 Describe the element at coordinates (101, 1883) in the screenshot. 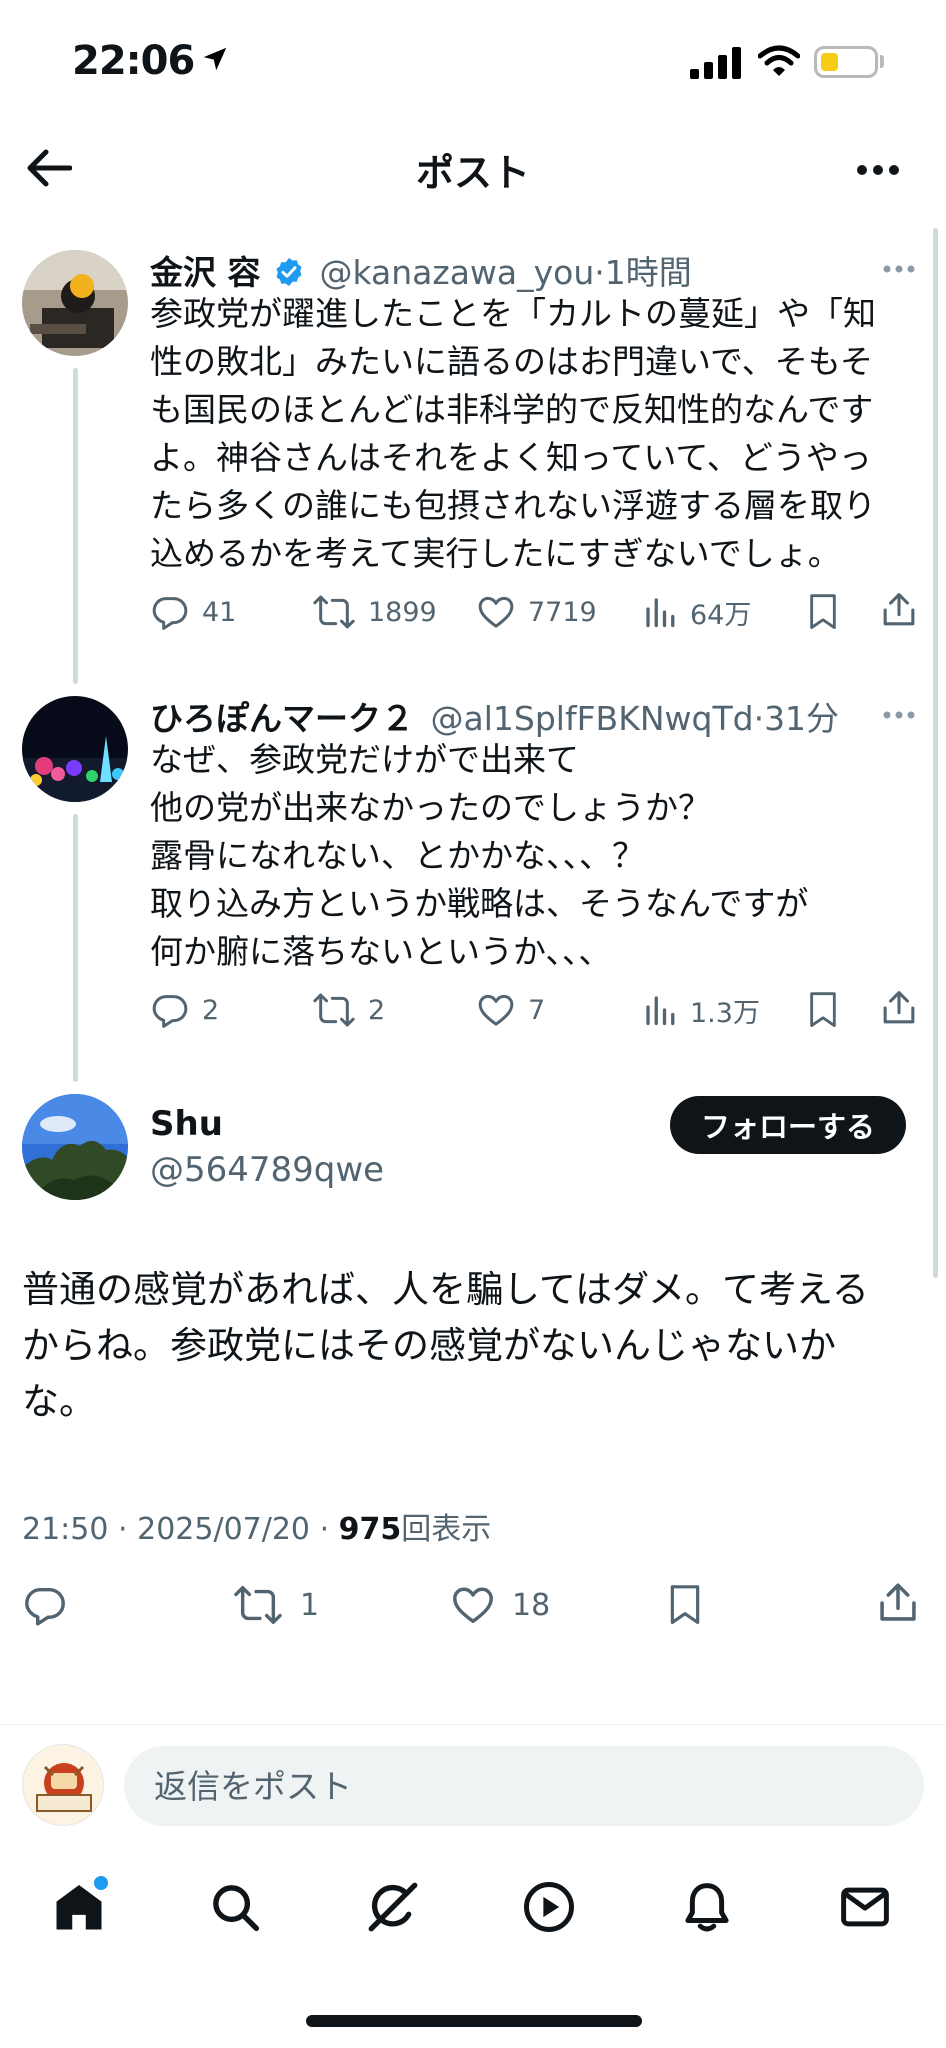

I see `unread-dot` at that location.